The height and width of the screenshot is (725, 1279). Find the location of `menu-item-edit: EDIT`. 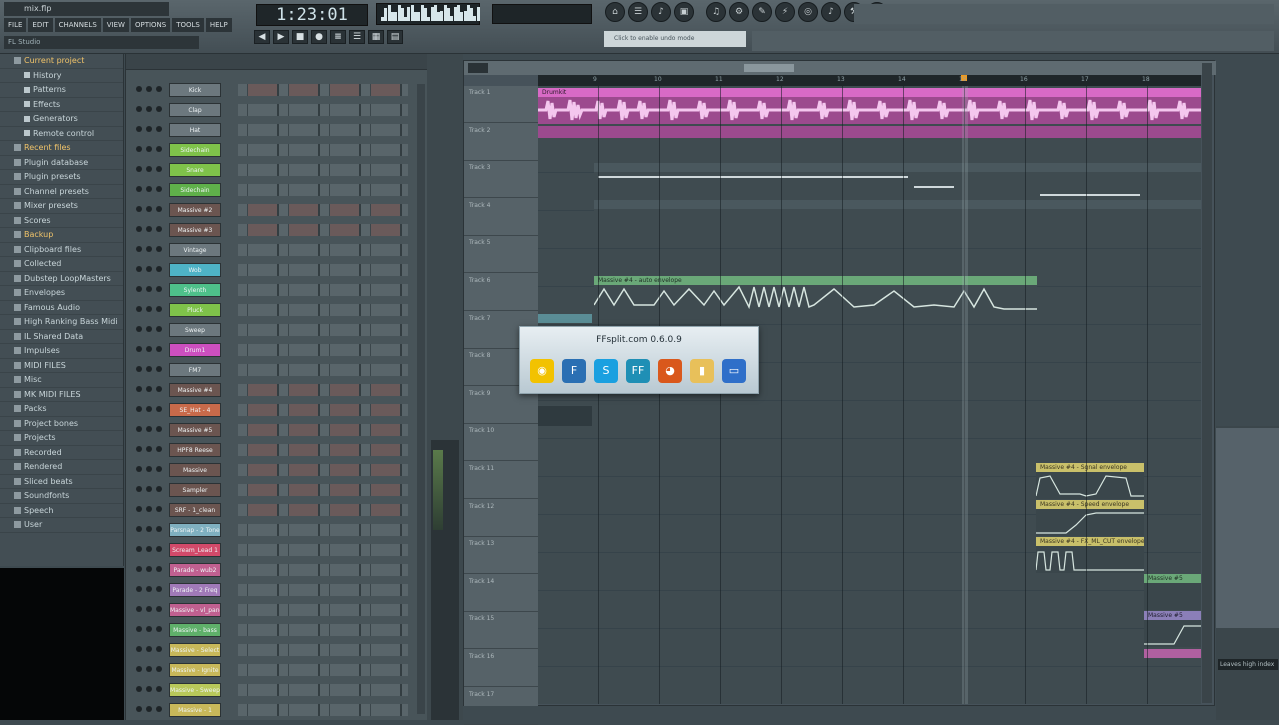

menu-item-edit: EDIT is located at coordinates (40, 25).